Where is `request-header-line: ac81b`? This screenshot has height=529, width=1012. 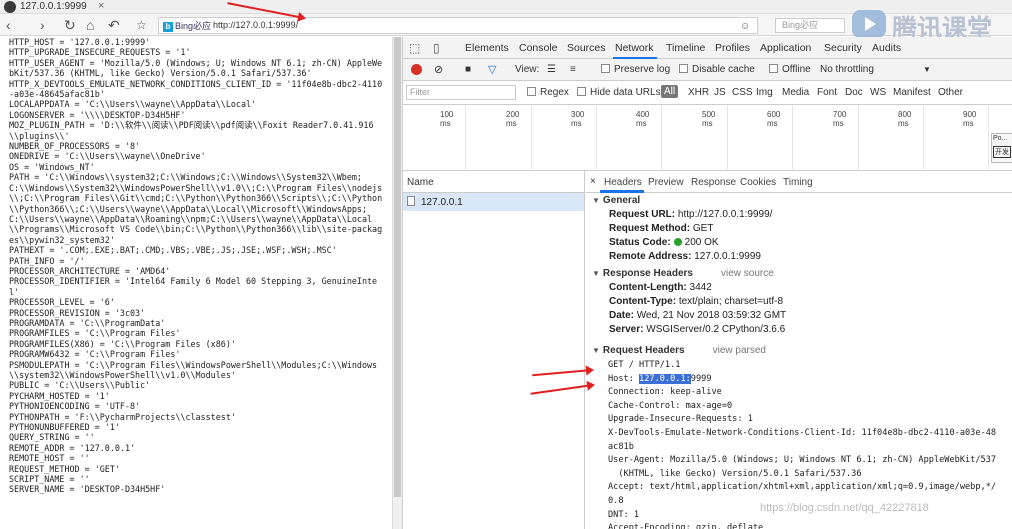 request-header-line: ac81b is located at coordinates (621, 446).